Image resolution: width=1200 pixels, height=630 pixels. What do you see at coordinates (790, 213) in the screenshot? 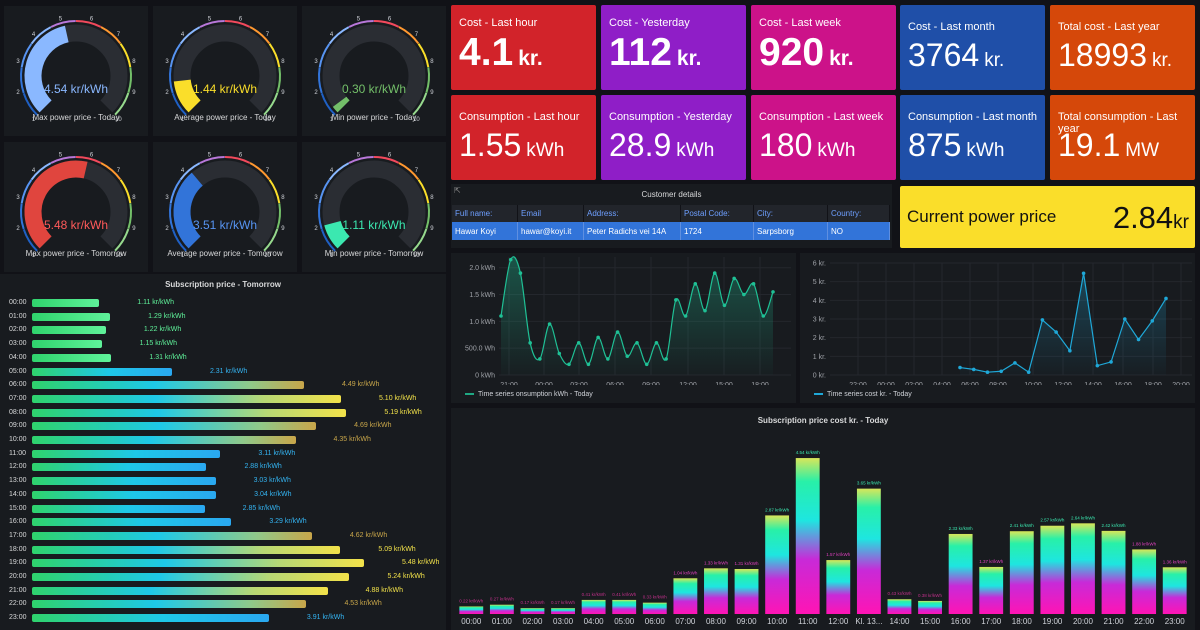
I see `column-header: City:` at bounding box center [790, 213].